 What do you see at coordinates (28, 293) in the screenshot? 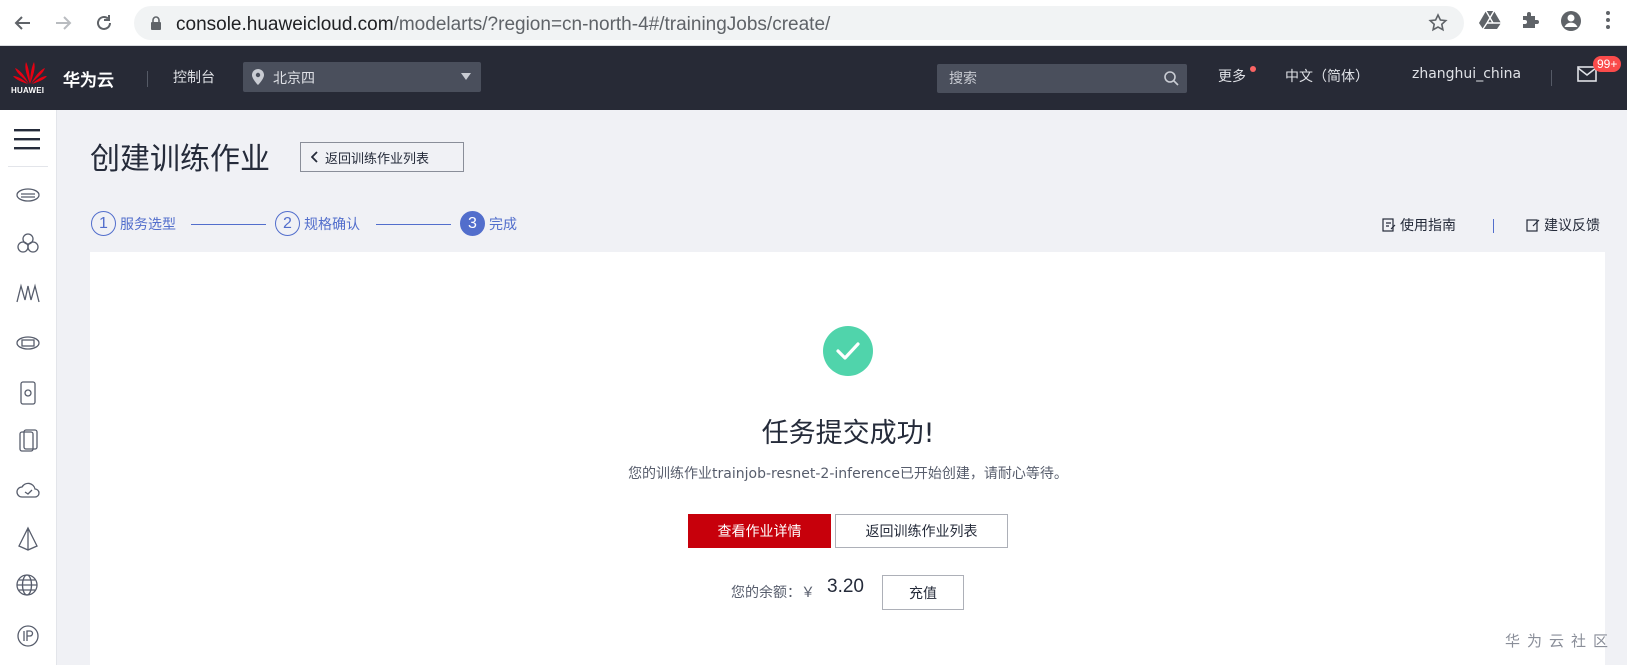
I see `modelarts-icon` at bounding box center [28, 293].